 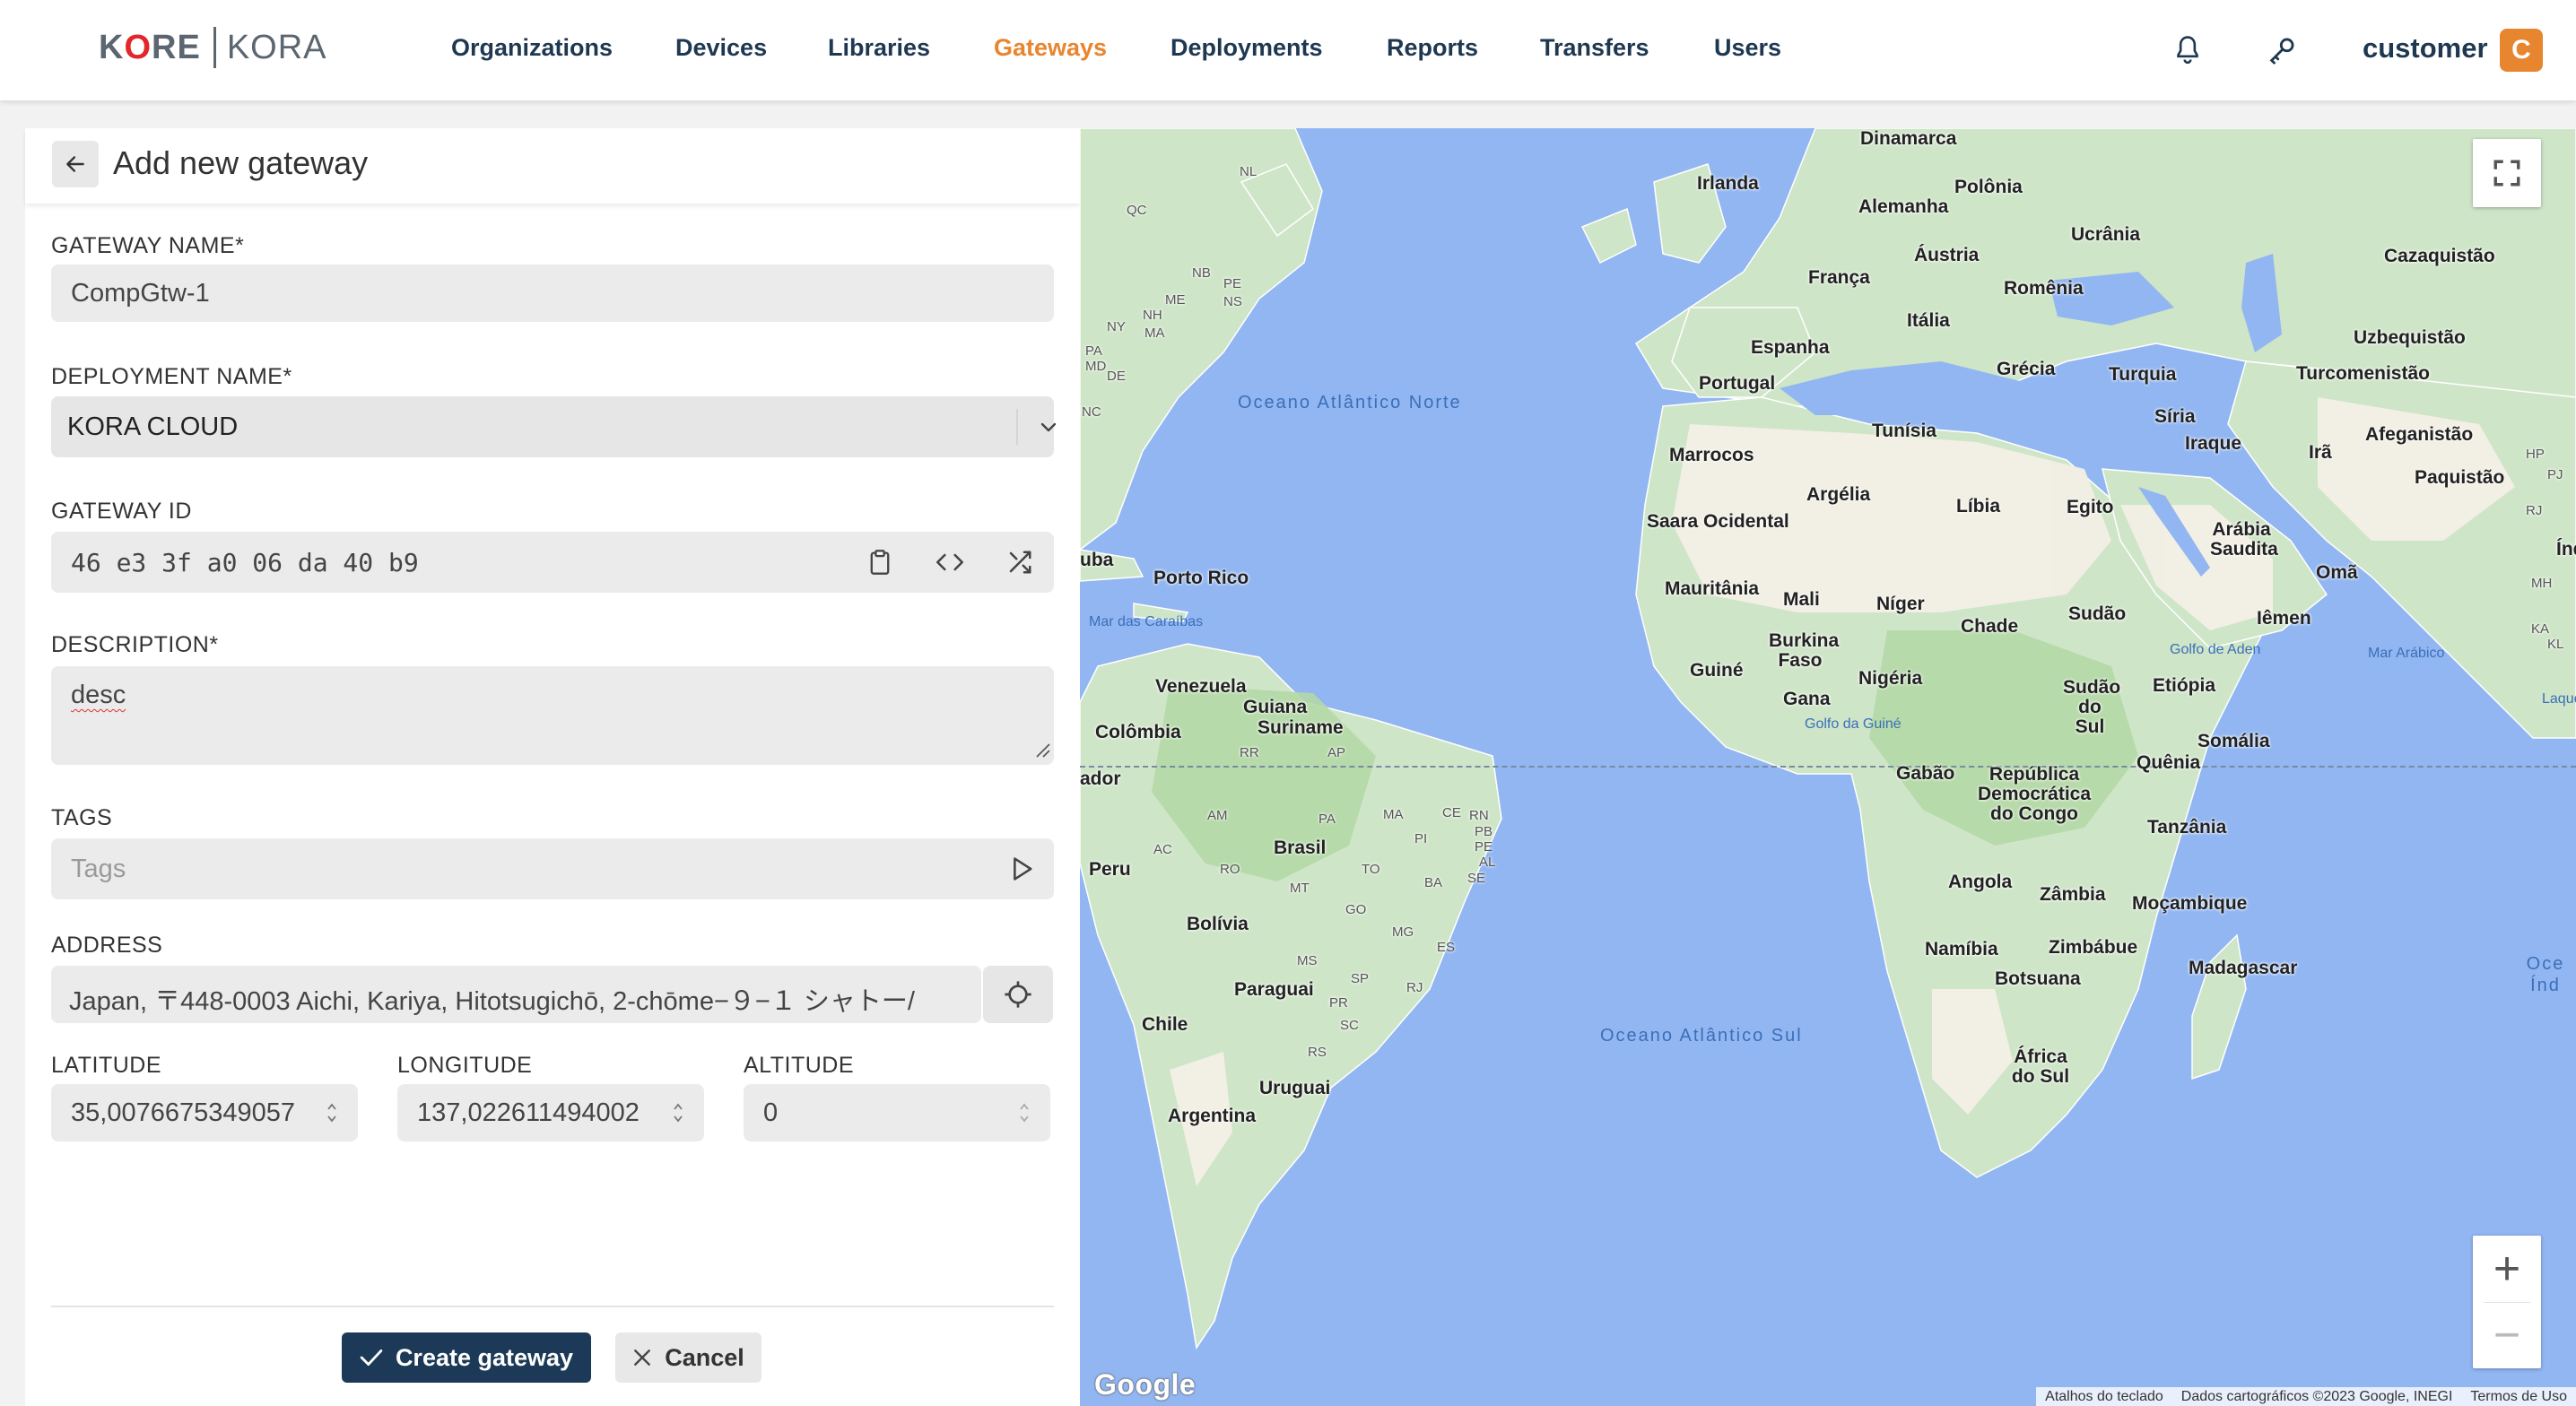 What do you see at coordinates (1393, 814) in the screenshot?
I see `region-code-label: MA` at bounding box center [1393, 814].